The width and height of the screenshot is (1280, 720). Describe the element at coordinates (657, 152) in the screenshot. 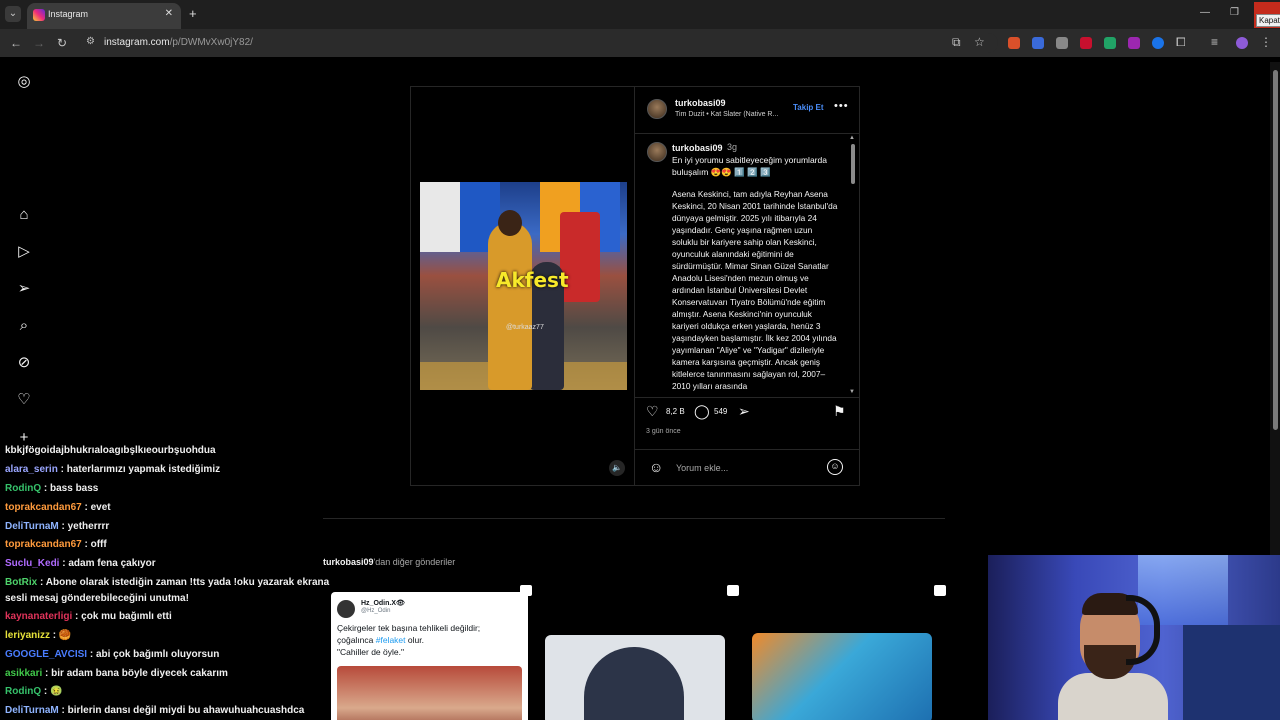

I see `caption-avatar` at that location.